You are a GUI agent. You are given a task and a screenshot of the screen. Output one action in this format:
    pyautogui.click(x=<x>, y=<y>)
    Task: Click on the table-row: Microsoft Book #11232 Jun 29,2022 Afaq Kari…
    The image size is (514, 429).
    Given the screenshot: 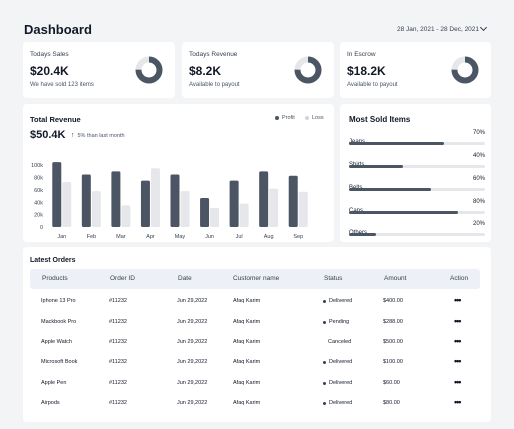 What is the action you would take?
    pyautogui.click(x=257, y=362)
    